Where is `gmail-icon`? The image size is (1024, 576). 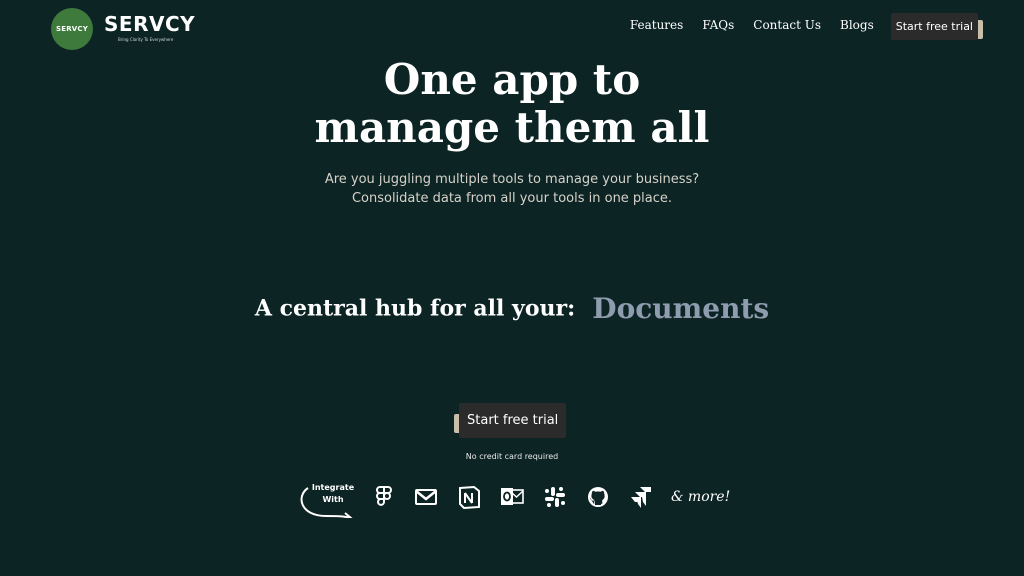
gmail-icon is located at coordinates (426, 497).